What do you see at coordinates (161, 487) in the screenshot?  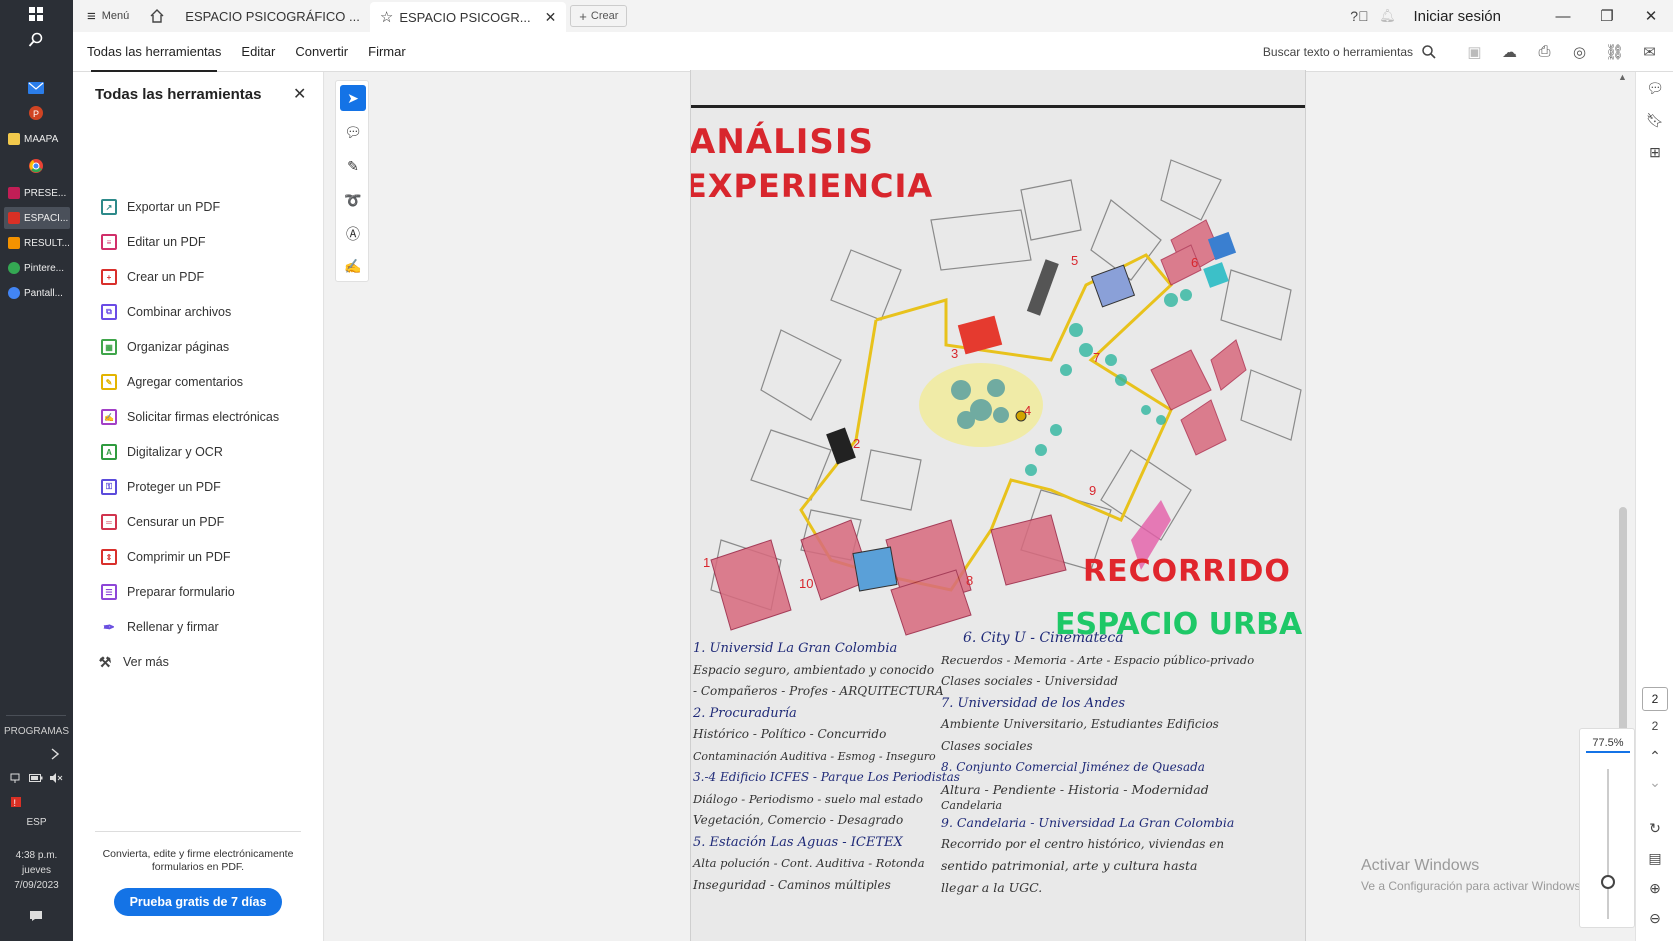 I see `tool-protect-pdf: ⚿ Proteger un PDF` at bounding box center [161, 487].